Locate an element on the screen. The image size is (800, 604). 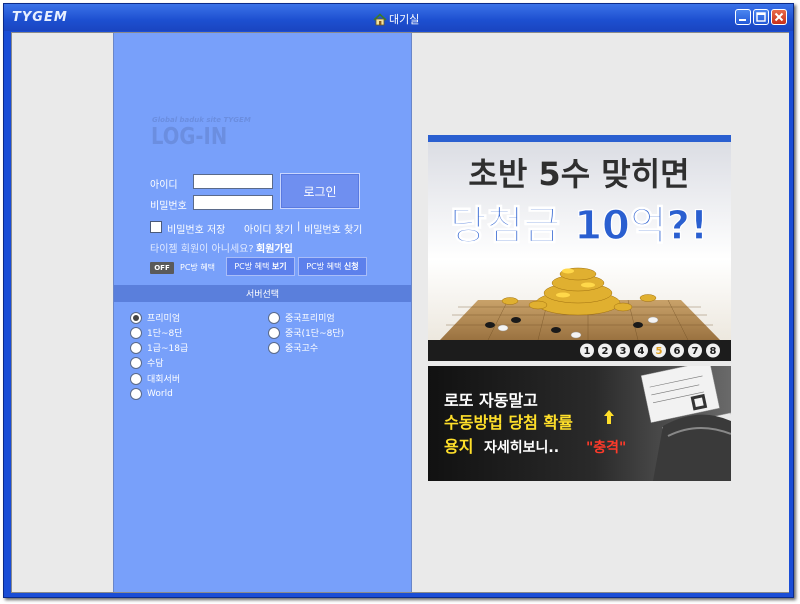
maximize-button is located at coordinates (761, 17).